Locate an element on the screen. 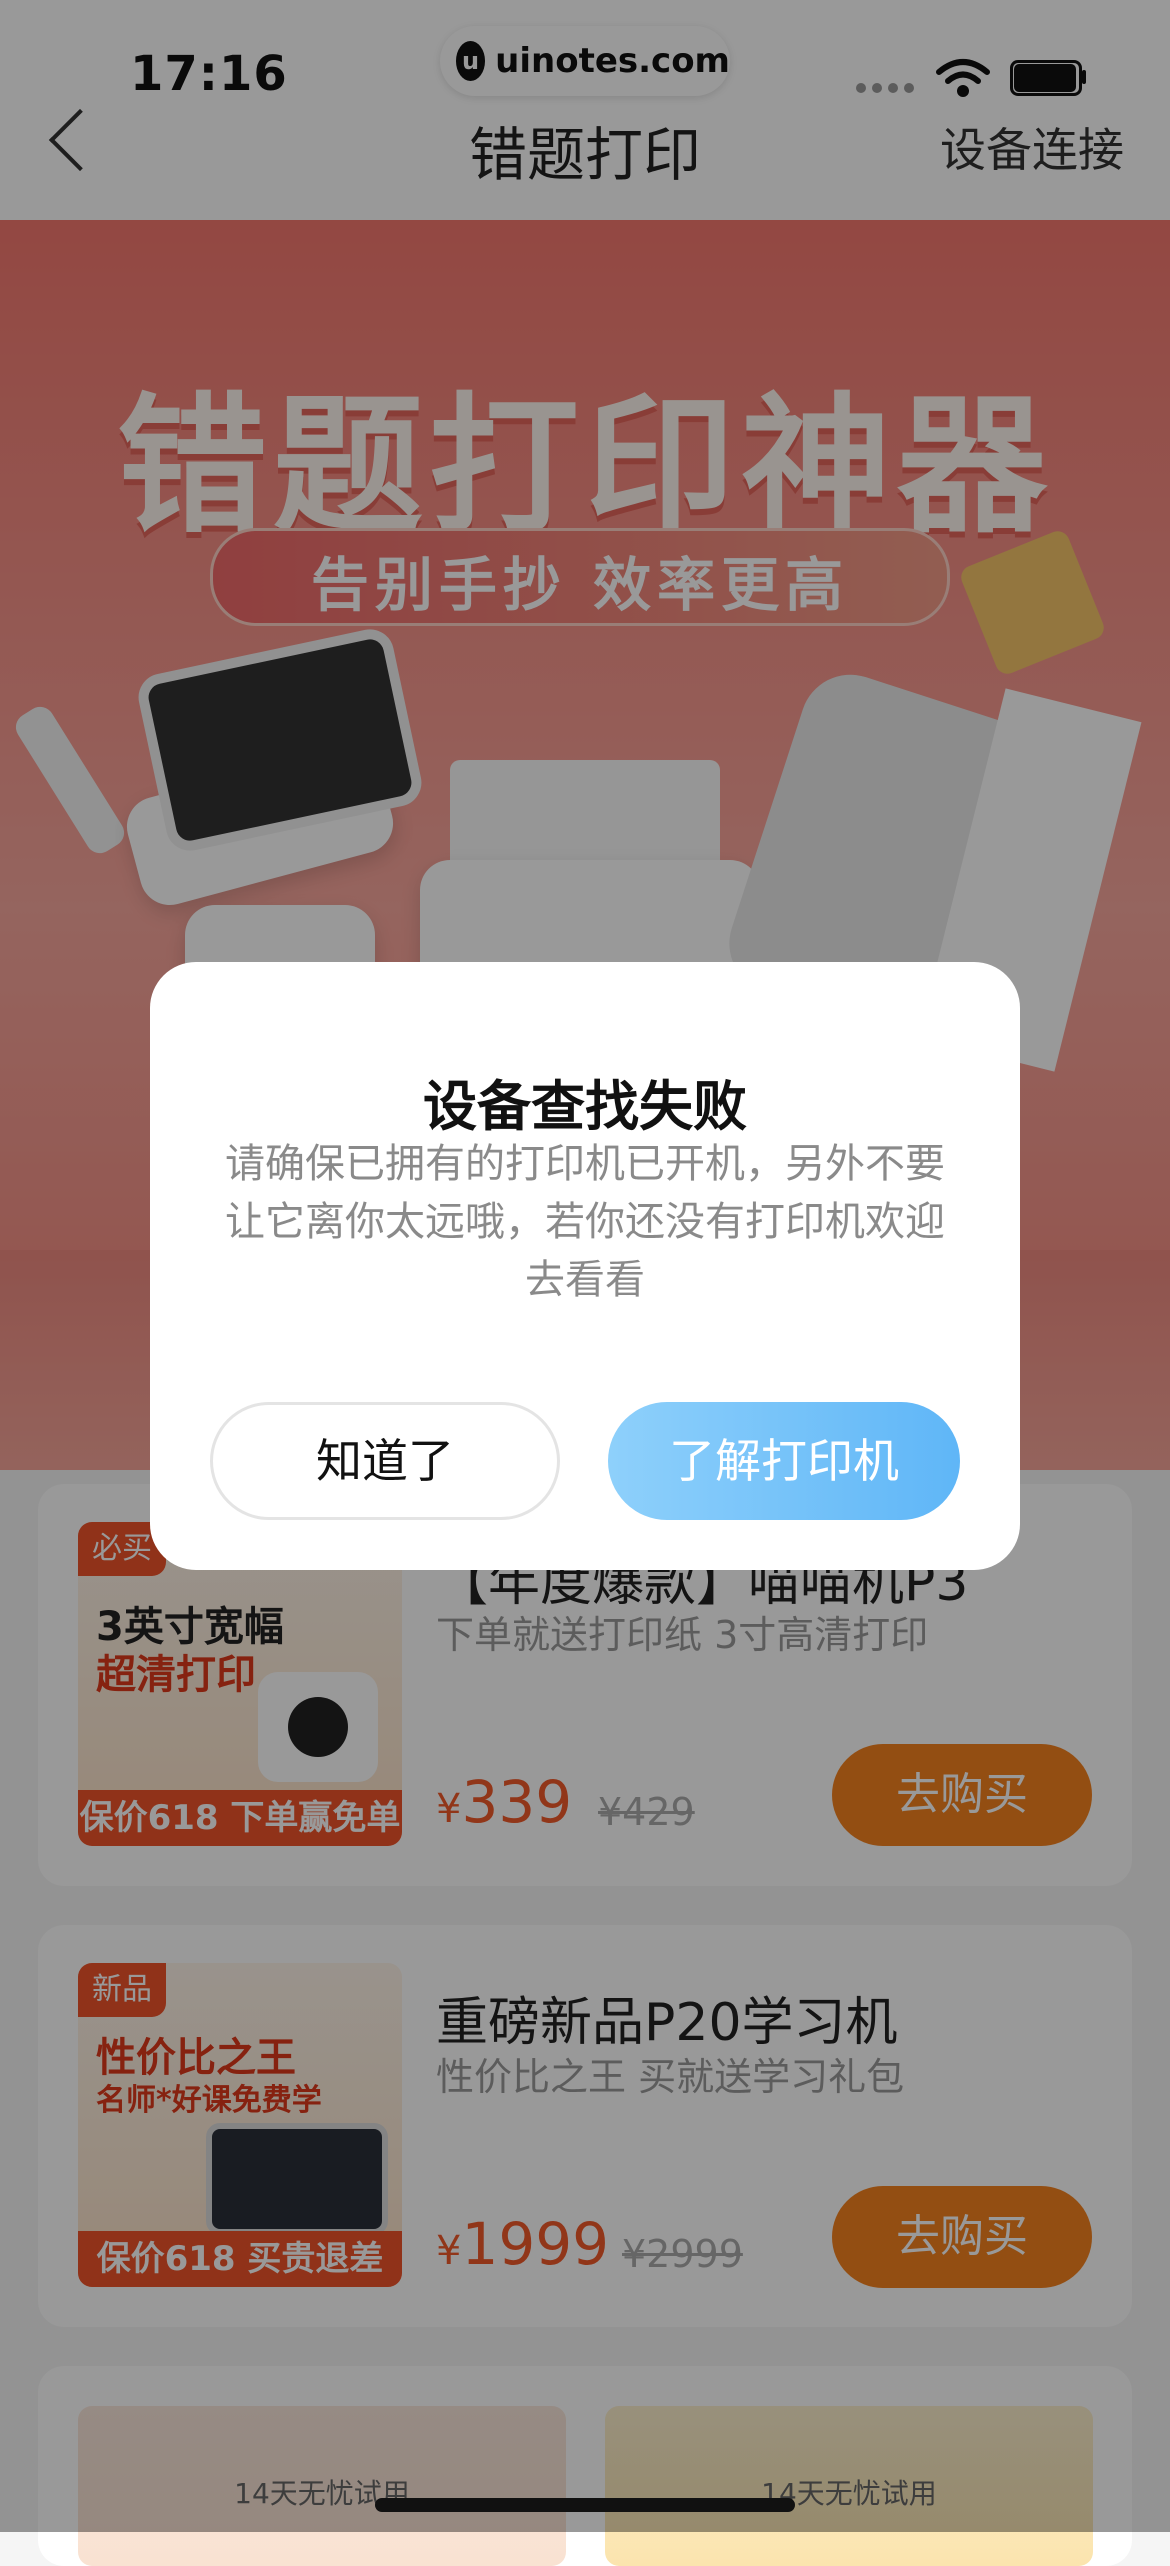 The image size is (1170, 2566). learn-printer-button: 了解打印机 is located at coordinates (784, 1461).